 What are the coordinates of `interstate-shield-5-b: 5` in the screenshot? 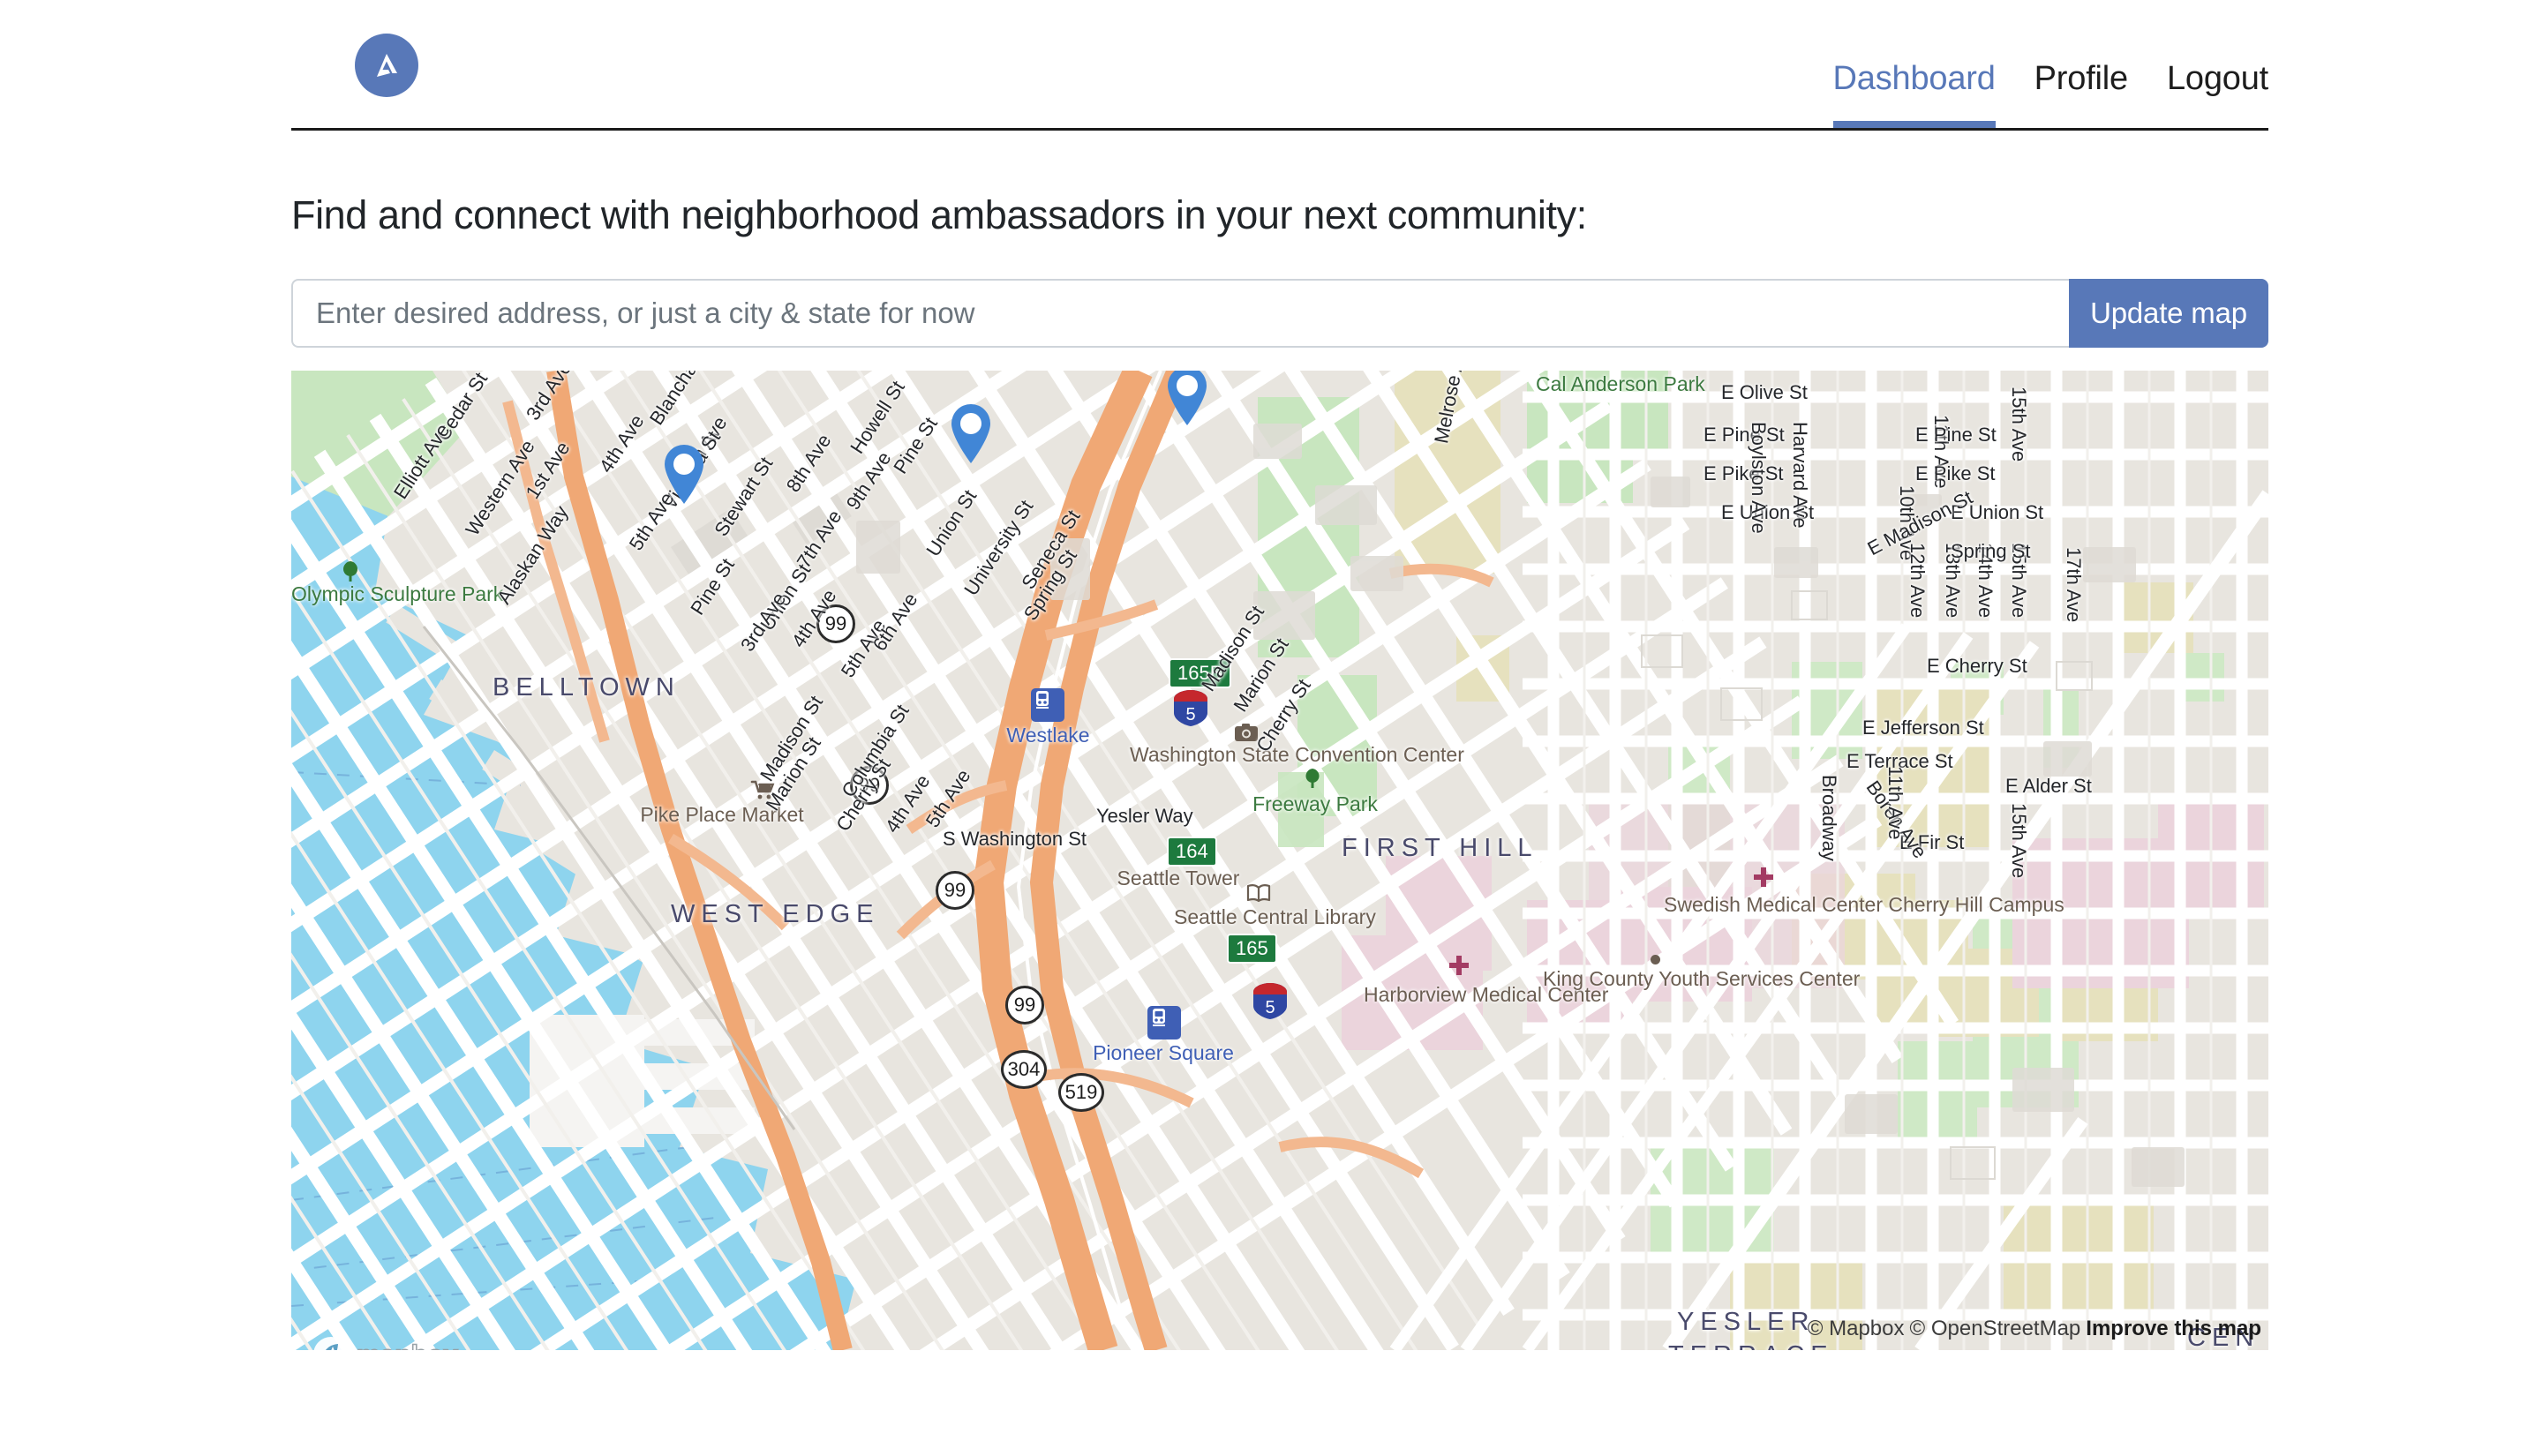 It's located at (1270, 1001).